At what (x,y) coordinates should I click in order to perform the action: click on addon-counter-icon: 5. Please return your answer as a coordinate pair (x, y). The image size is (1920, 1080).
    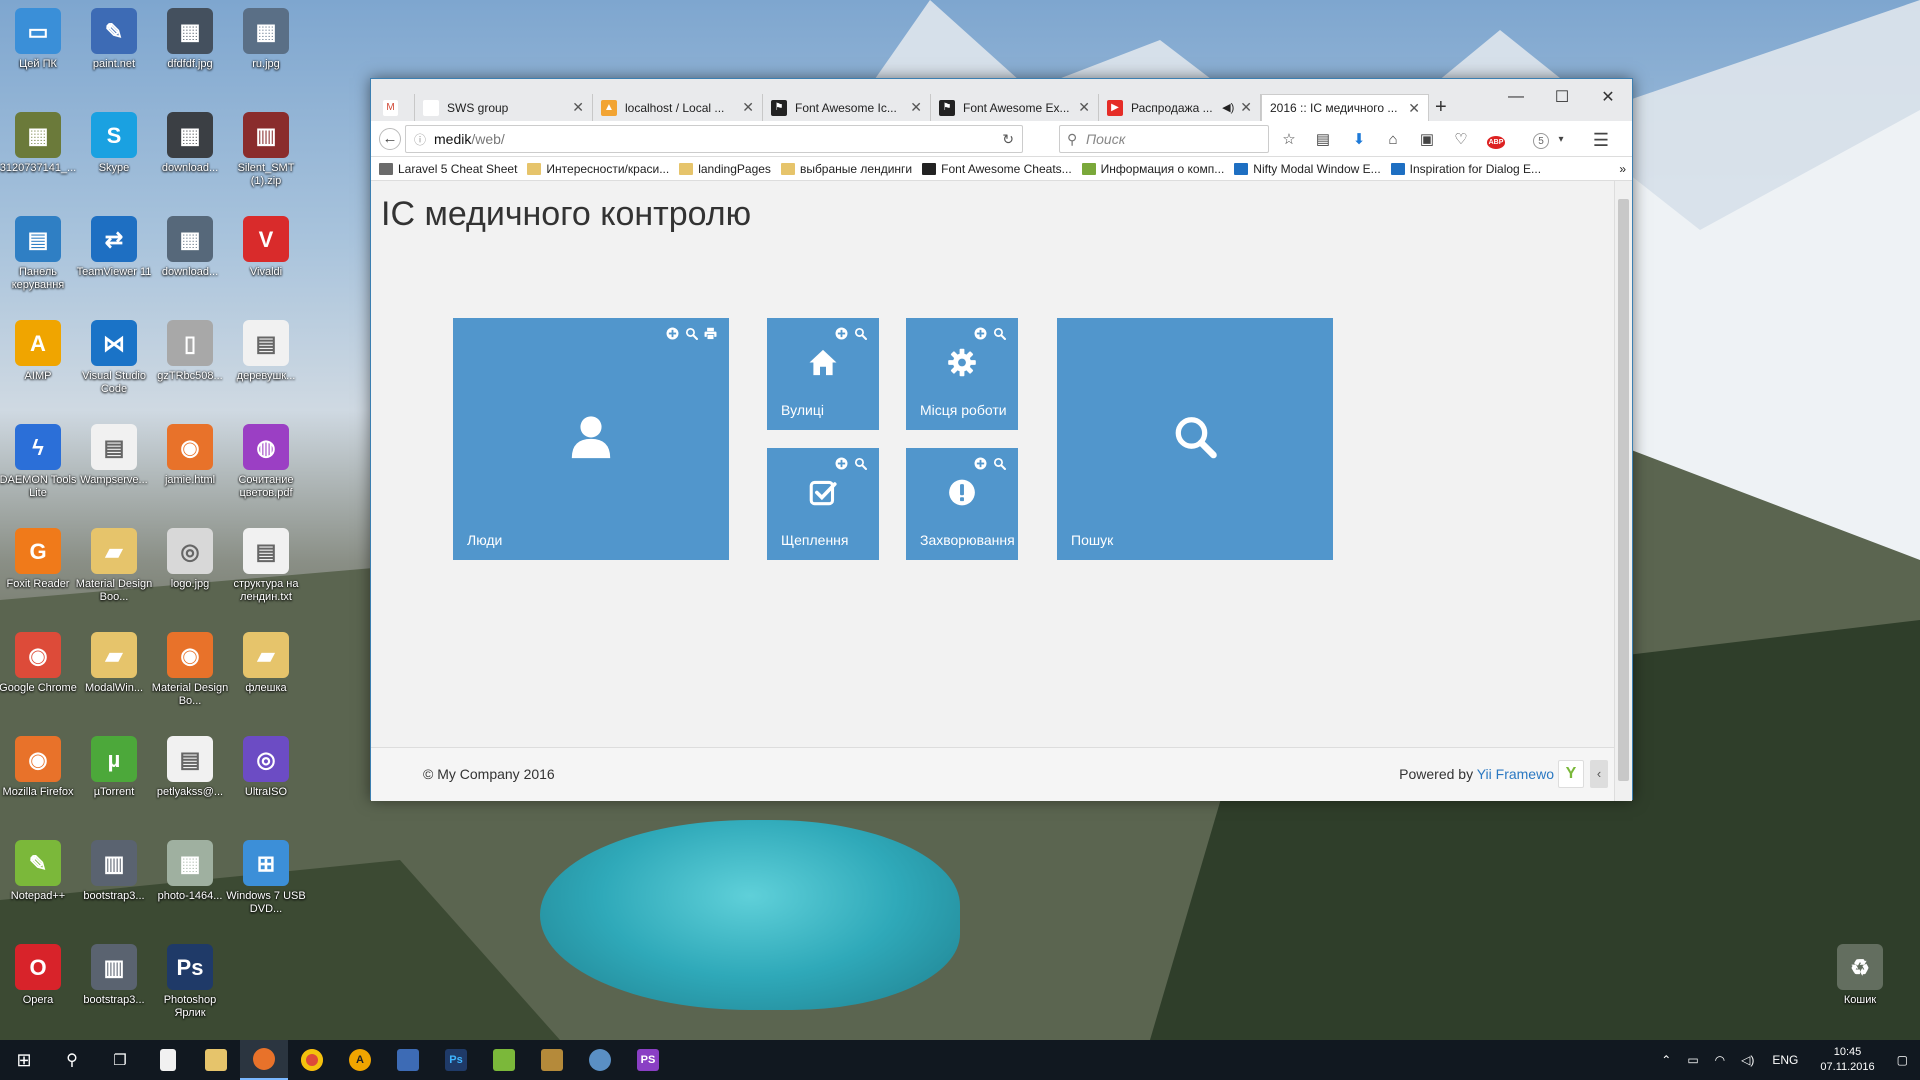
    Looking at the image, I should click on (1541, 140).